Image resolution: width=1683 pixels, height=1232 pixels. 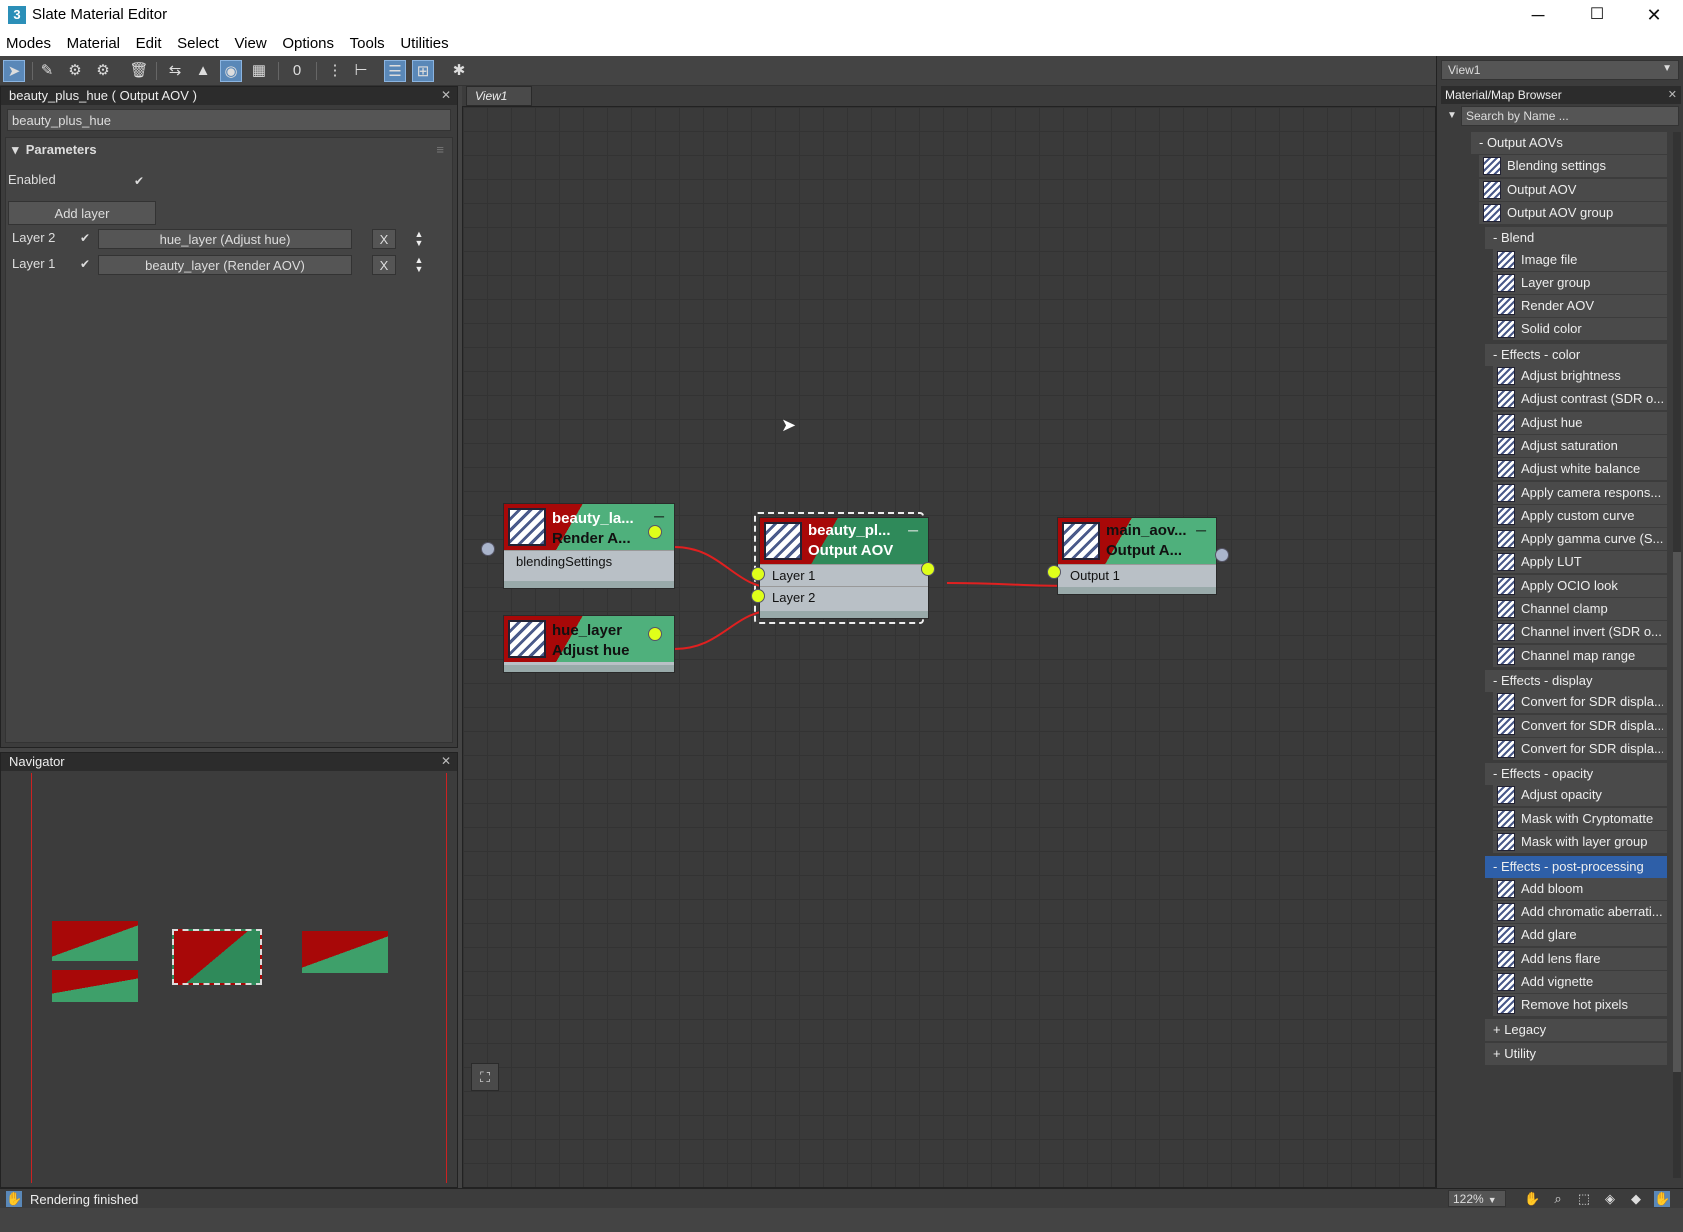 What do you see at coordinates (175, 71) in the screenshot?
I see `move-children-icon: ⇆` at bounding box center [175, 71].